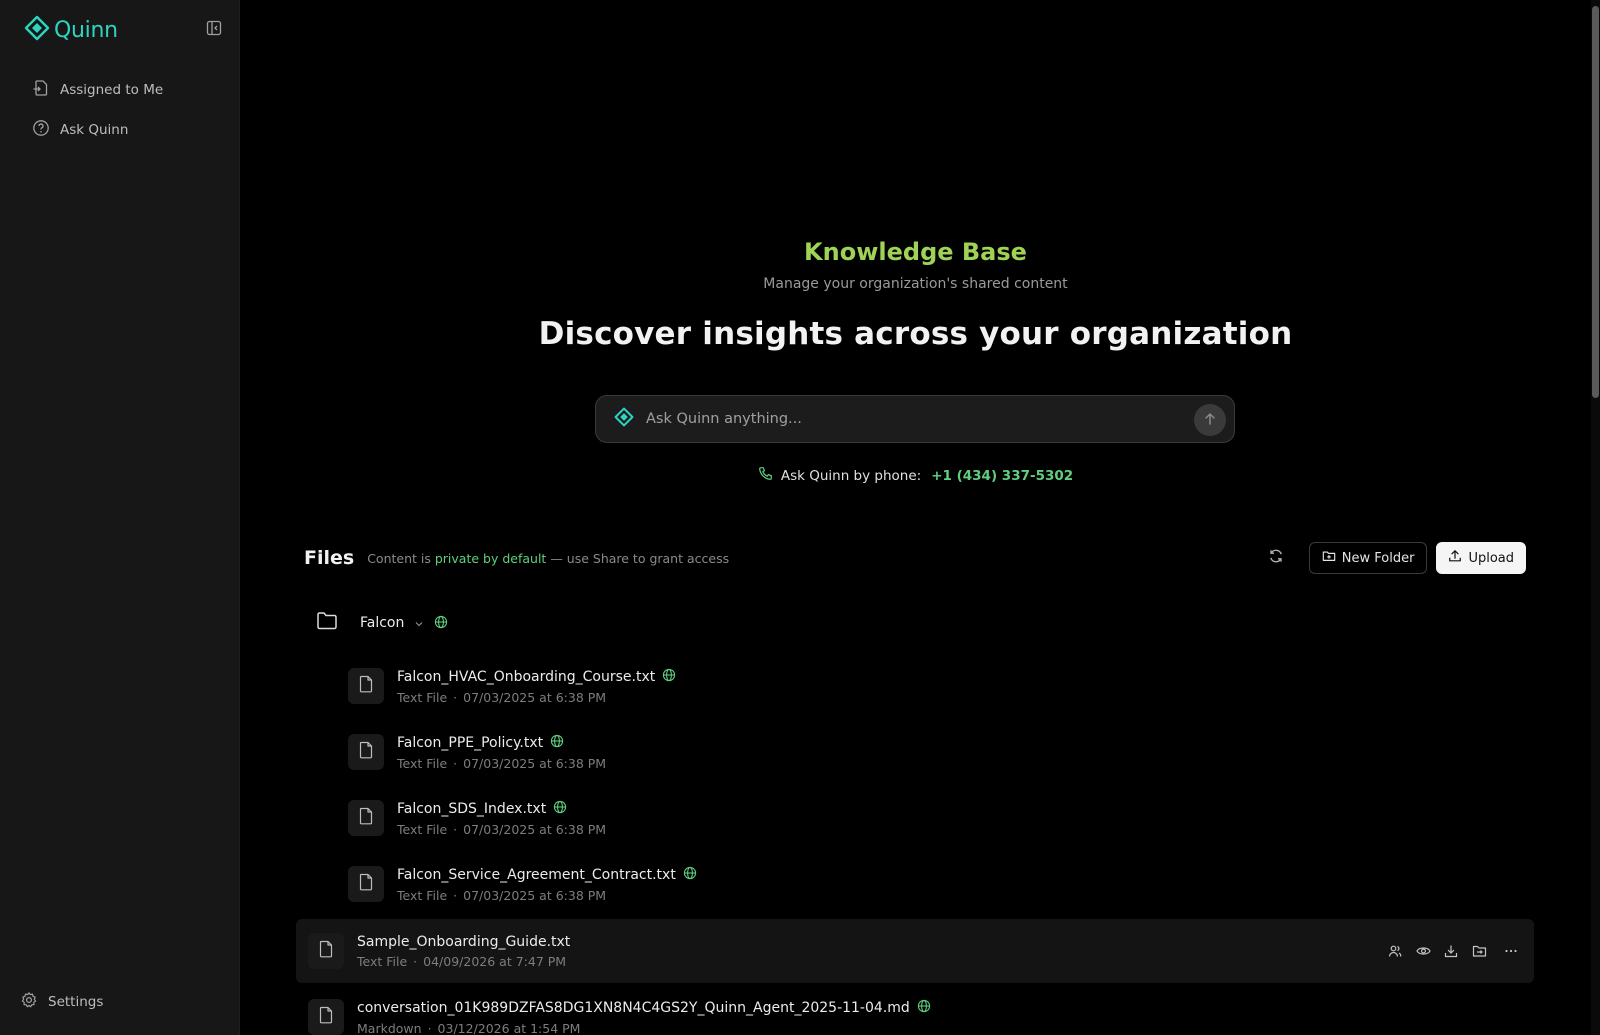 This screenshot has width=1600, height=1035. I want to click on file-date: 03/12/2026 at 1:54 PM, so click(509, 1027).